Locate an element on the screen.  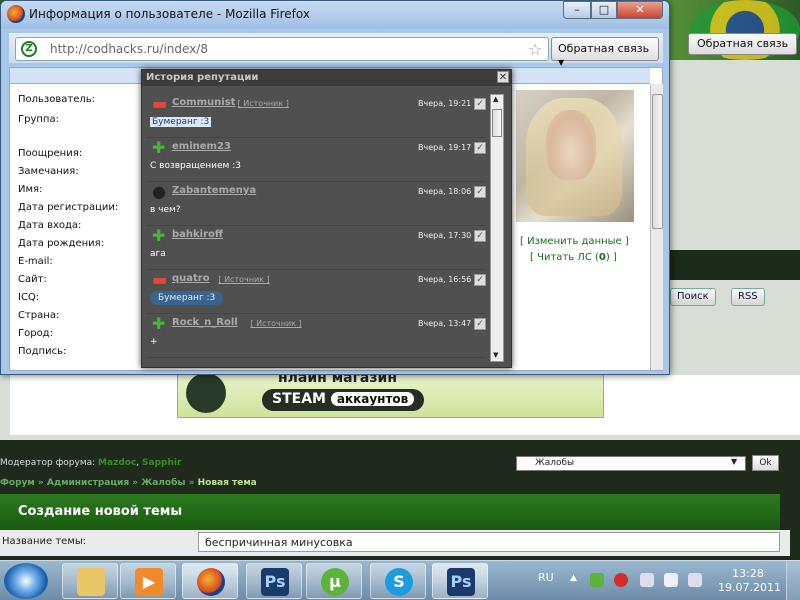
pm-count: 0 is located at coordinates (602, 257).